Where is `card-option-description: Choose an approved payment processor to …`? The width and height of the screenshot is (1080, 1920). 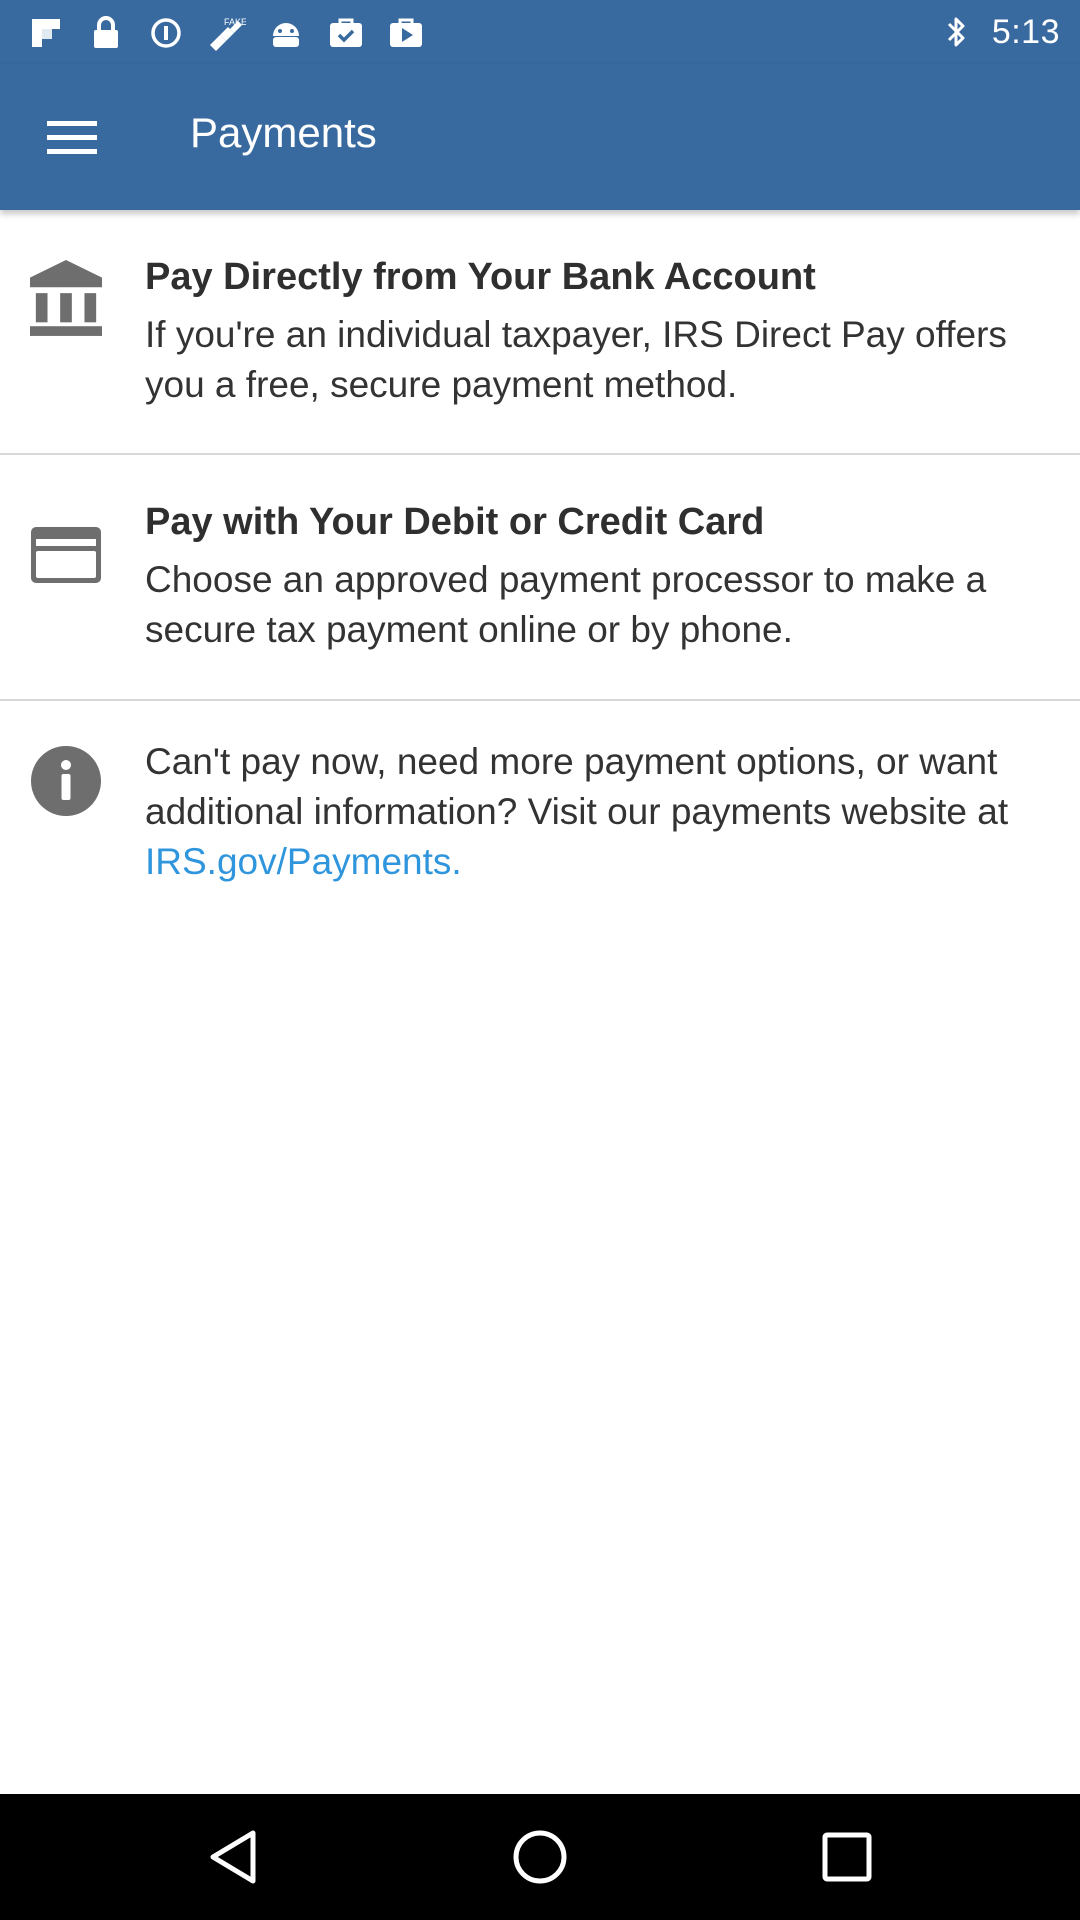 card-option-description: Choose an approved payment processor to … is located at coordinates (566, 604).